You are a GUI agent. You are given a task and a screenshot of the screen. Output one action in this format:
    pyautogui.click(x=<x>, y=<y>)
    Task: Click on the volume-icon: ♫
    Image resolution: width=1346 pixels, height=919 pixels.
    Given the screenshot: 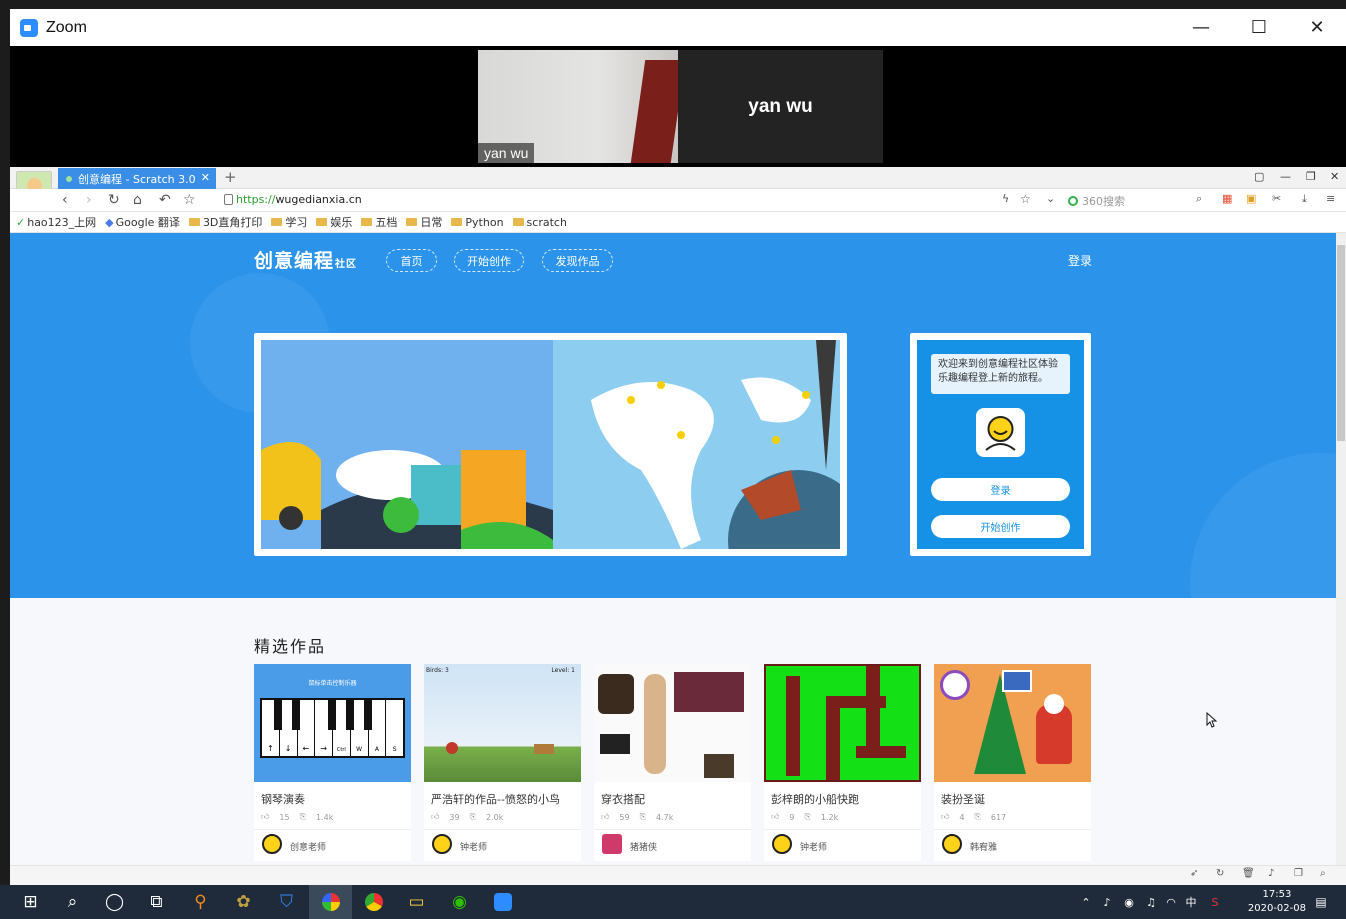 What is the action you would take?
    pyautogui.click(x=1151, y=902)
    